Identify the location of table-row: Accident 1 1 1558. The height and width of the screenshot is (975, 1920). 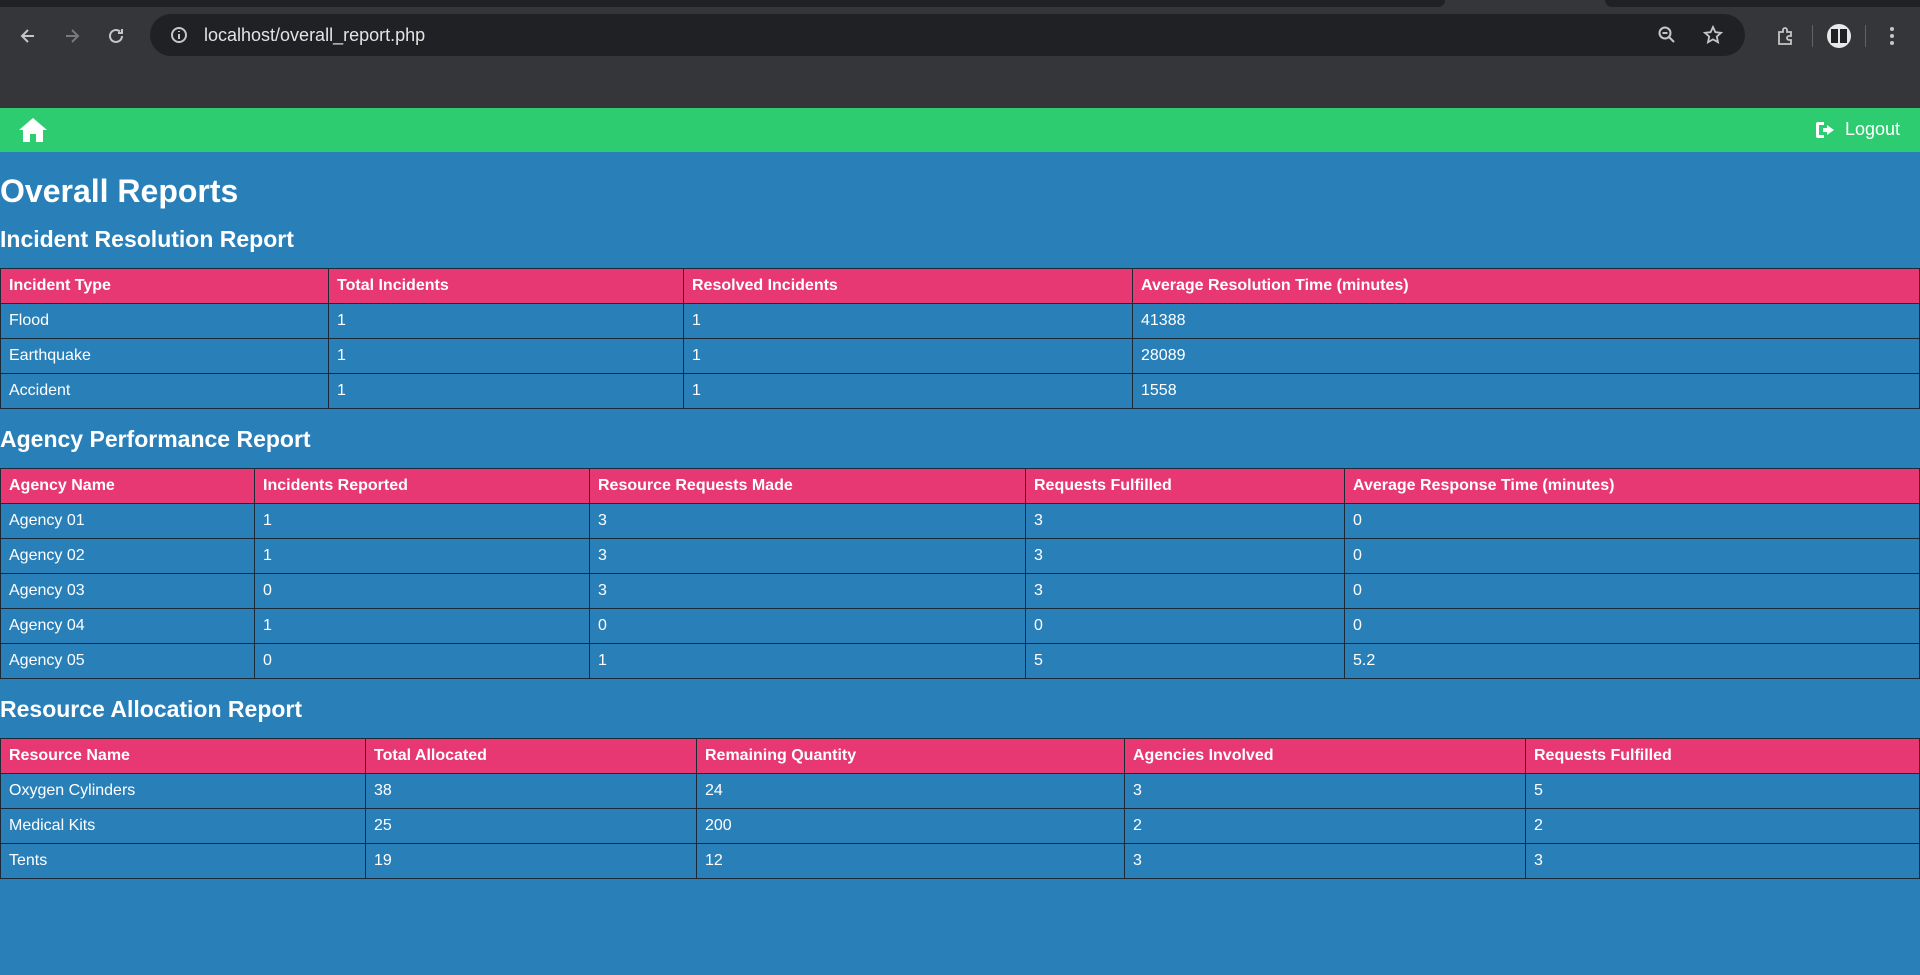
(960, 391).